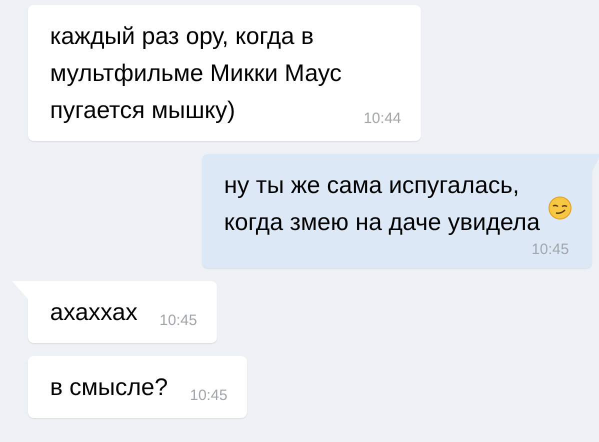  I want to click on message-text: в смысле?, so click(109, 388).